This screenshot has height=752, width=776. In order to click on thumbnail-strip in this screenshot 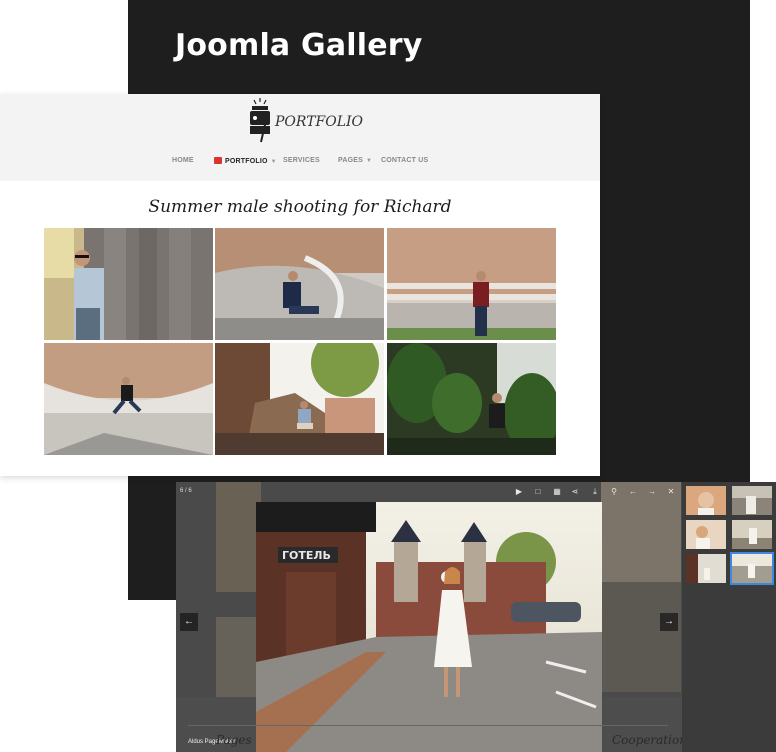, I will do `click(729, 617)`.